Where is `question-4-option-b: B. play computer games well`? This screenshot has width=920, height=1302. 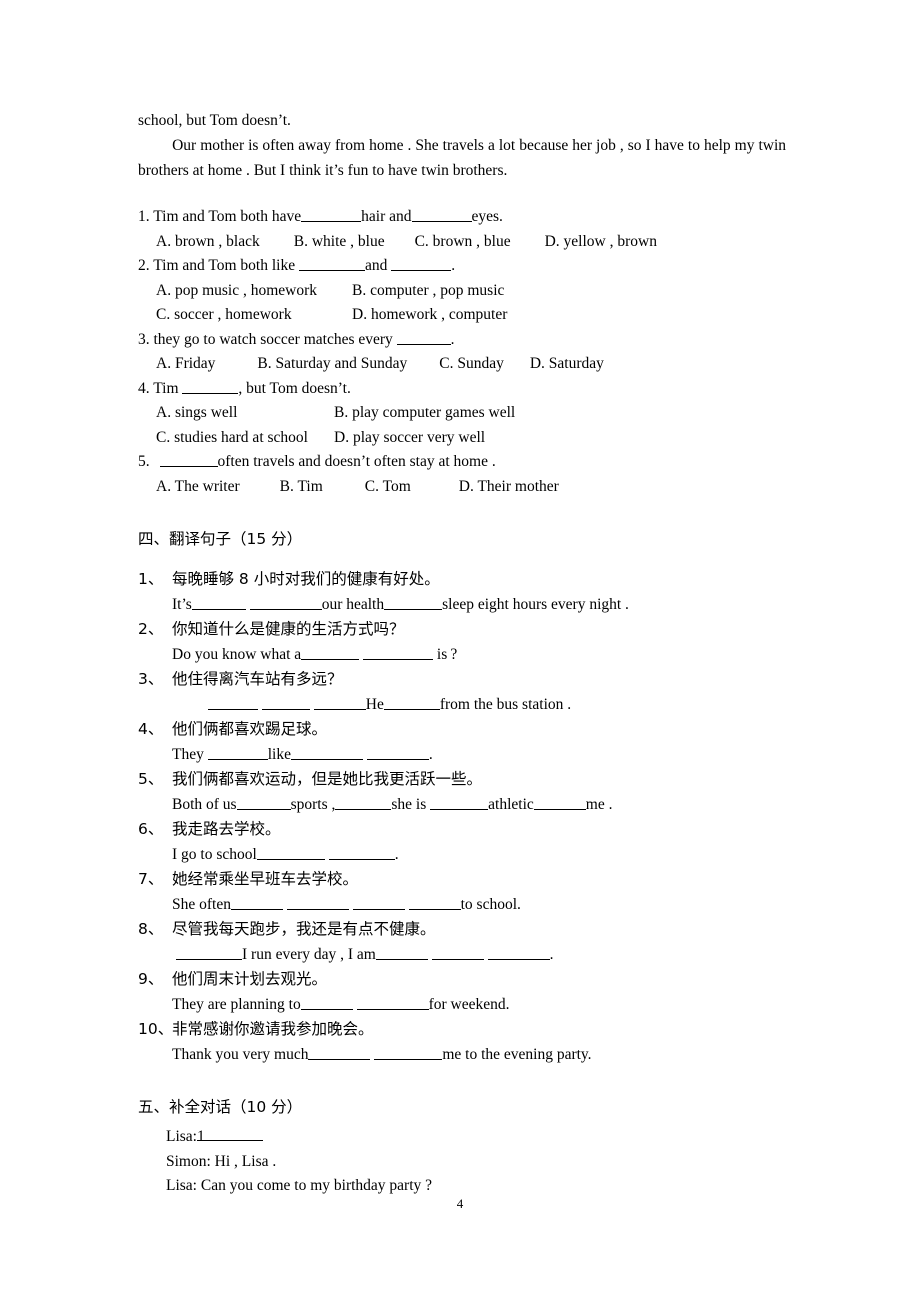 question-4-option-b: B. play computer games well is located at coordinates (424, 413).